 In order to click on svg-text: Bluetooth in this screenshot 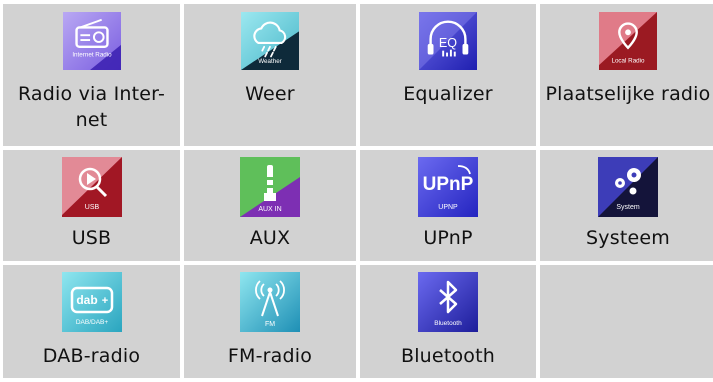, I will do `click(448, 323)`.